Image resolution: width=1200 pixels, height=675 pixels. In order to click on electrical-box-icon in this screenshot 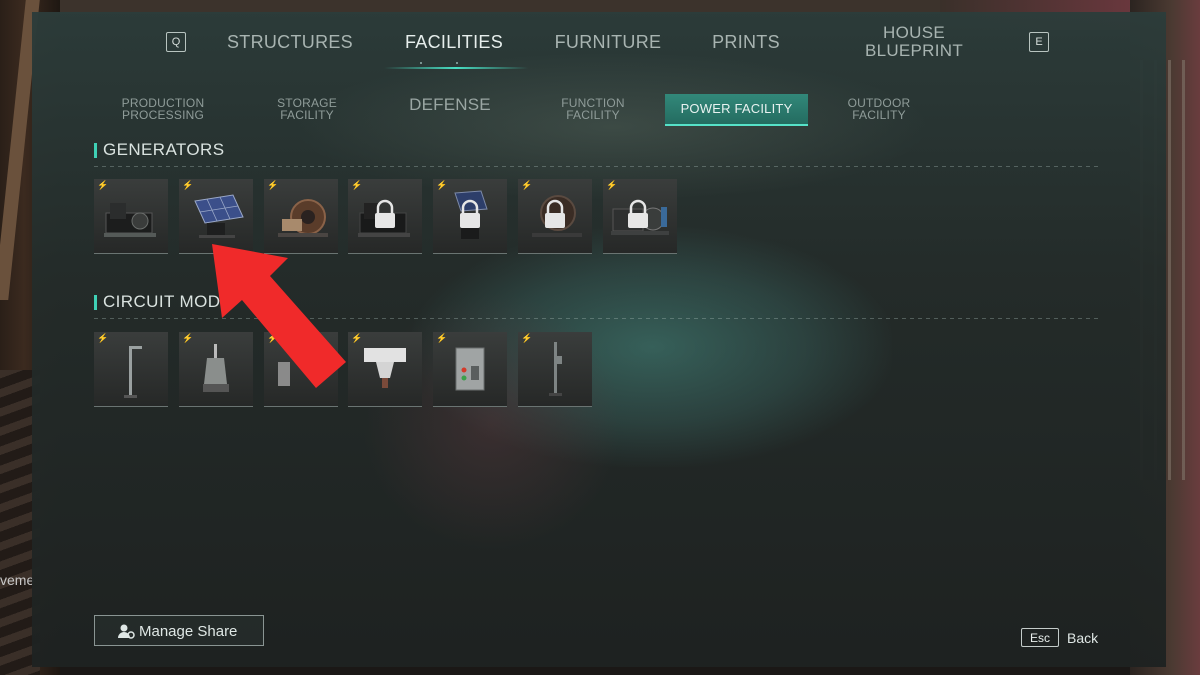, I will do `click(470, 369)`.